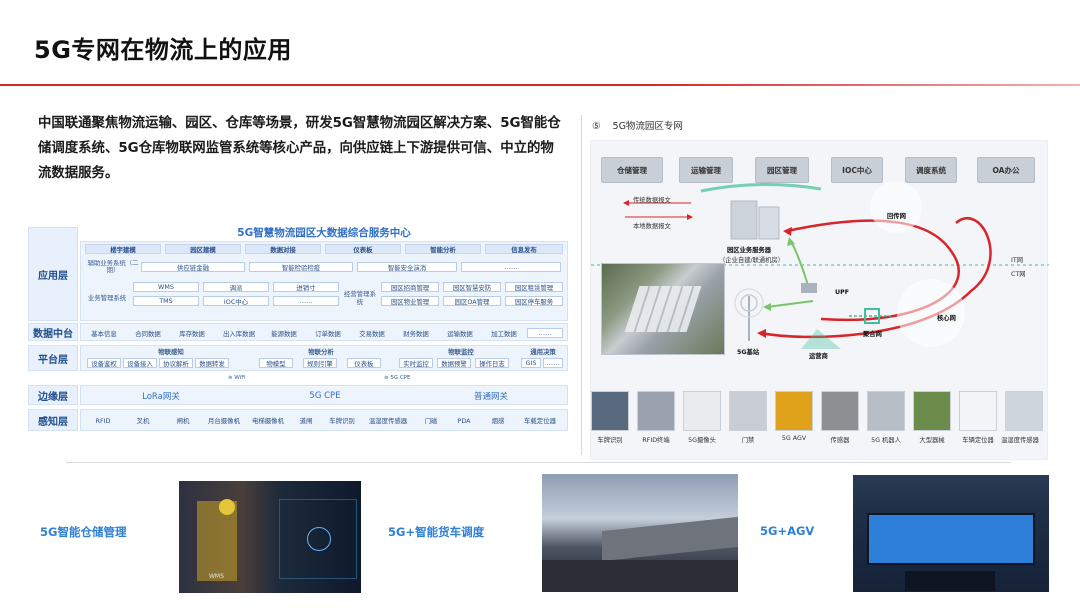 The image size is (1080, 608). Describe the element at coordinates (540, 421) in the screenshot. I see `sensor-item: 车载定位器` at that location.